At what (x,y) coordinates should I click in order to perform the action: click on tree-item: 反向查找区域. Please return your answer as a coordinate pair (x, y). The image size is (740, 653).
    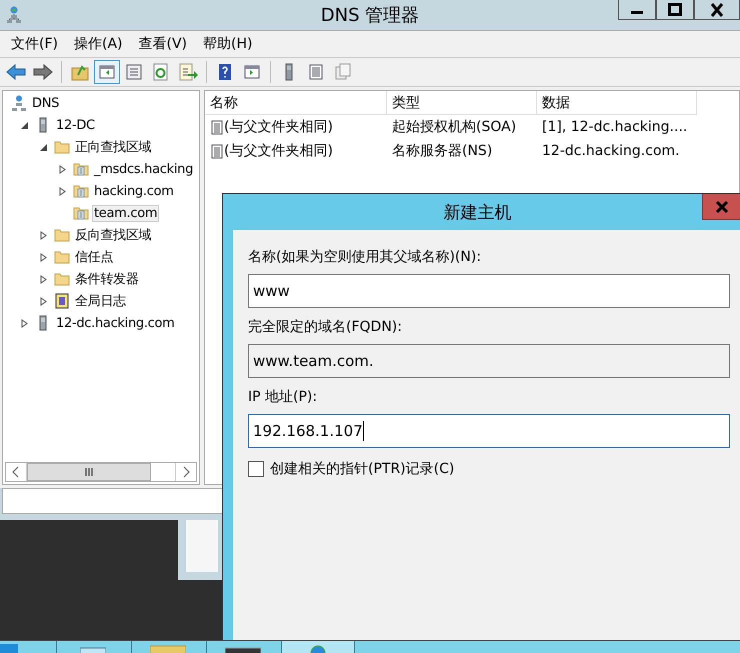
    Looking at the image, I should click on (113, 235).